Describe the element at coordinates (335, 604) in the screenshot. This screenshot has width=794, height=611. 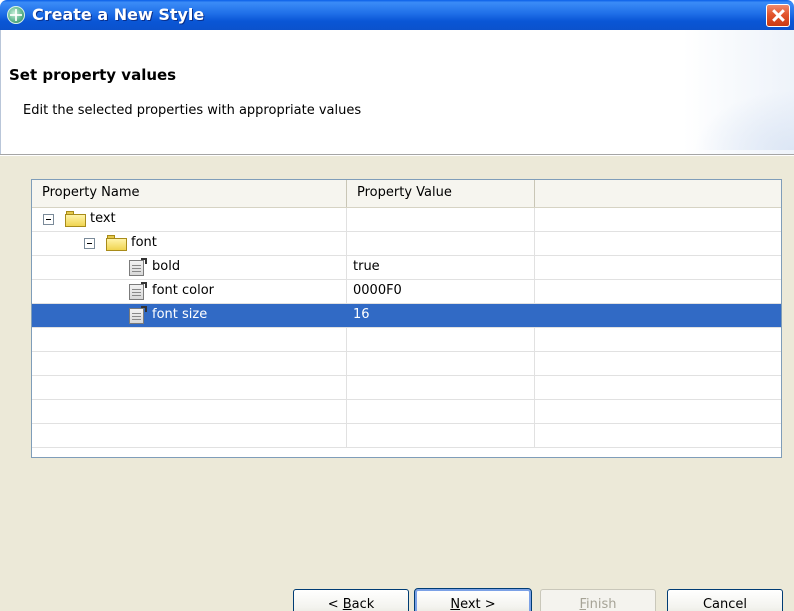
I see `back-button-prefix: <` at that location.